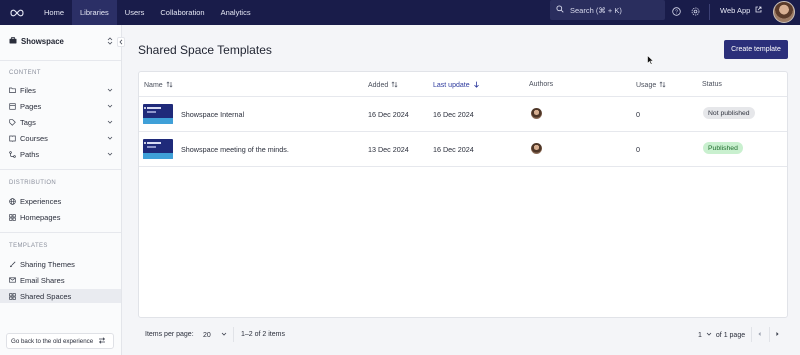 The width and height of the screenshot is (800, 355). I want to click on column-header-last-update: Last update, so click(456, 85).